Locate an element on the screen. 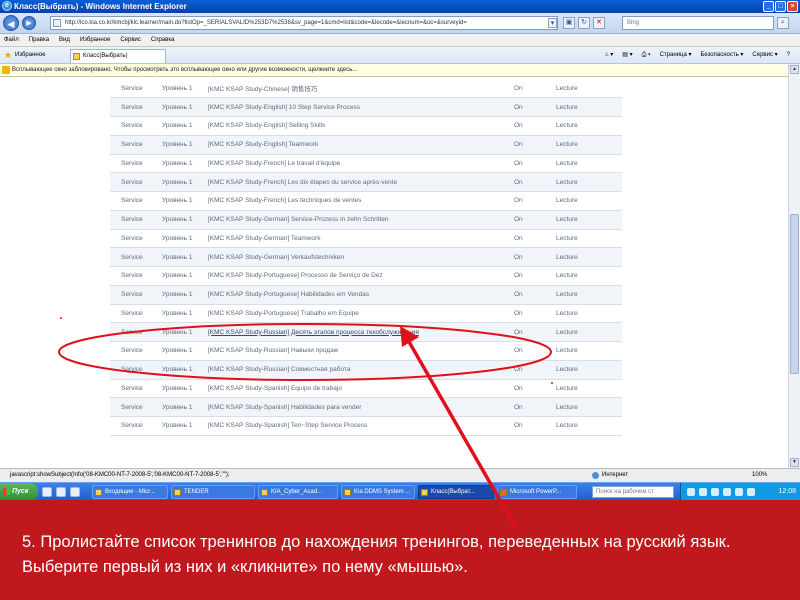 The height and width of the screenshot is (600, 800). course-title-link: [KMC KSAP Study-Chinese] 销售技巧 is located at coordinates (262, 89).